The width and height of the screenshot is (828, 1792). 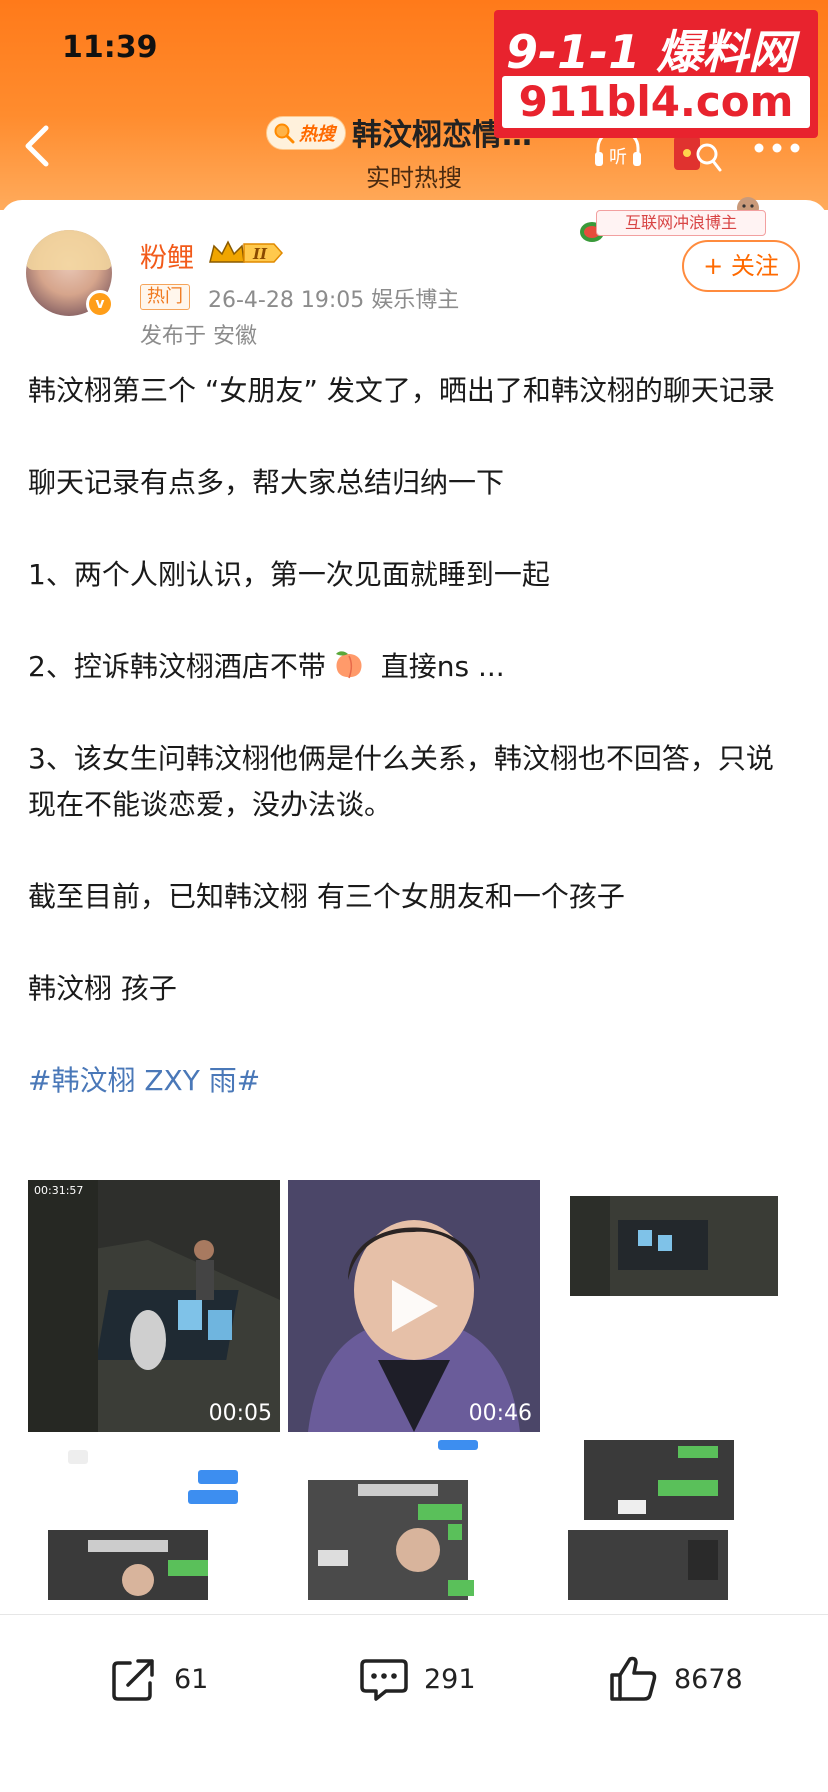 What do you see at coordinates (246, 251) in the screenshot?
I see `crown-level-icon: II` at bounding box center [246, 251].